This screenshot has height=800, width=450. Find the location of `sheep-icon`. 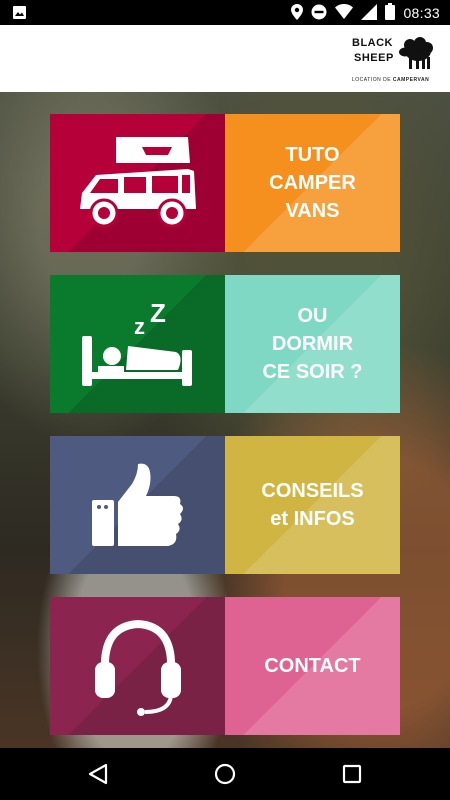

sheep-icon is located at coordinates (416, 53).